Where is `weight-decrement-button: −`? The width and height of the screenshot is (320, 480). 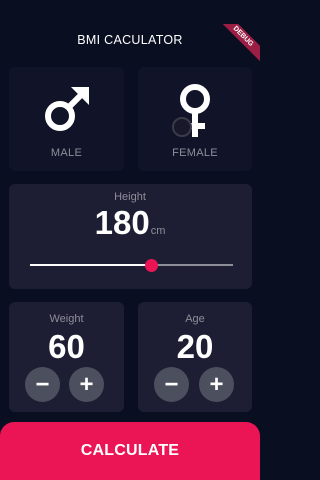 weight-decrement-button: − is located at coordinates (42, 384).